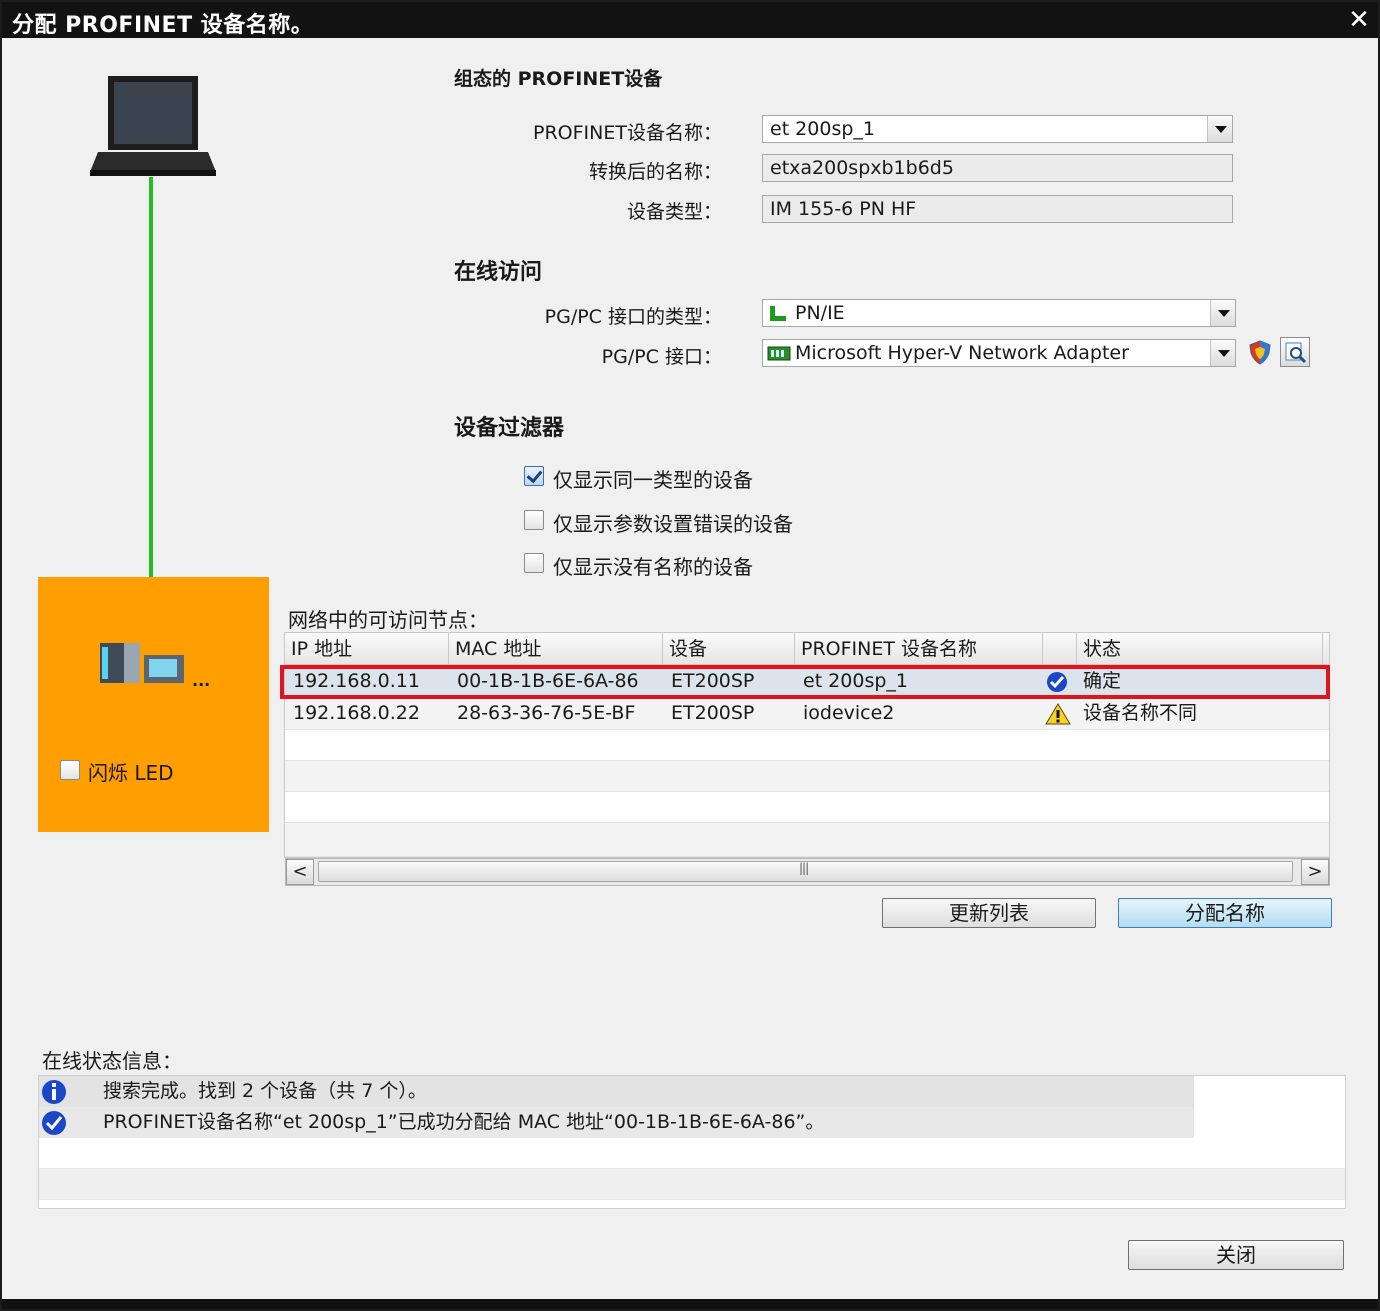 The image size is (1380, 1311). Describe the element at coordinates (356, 713) in the screenshot. I see `cell-ip: 192.168.0.22` at that location.